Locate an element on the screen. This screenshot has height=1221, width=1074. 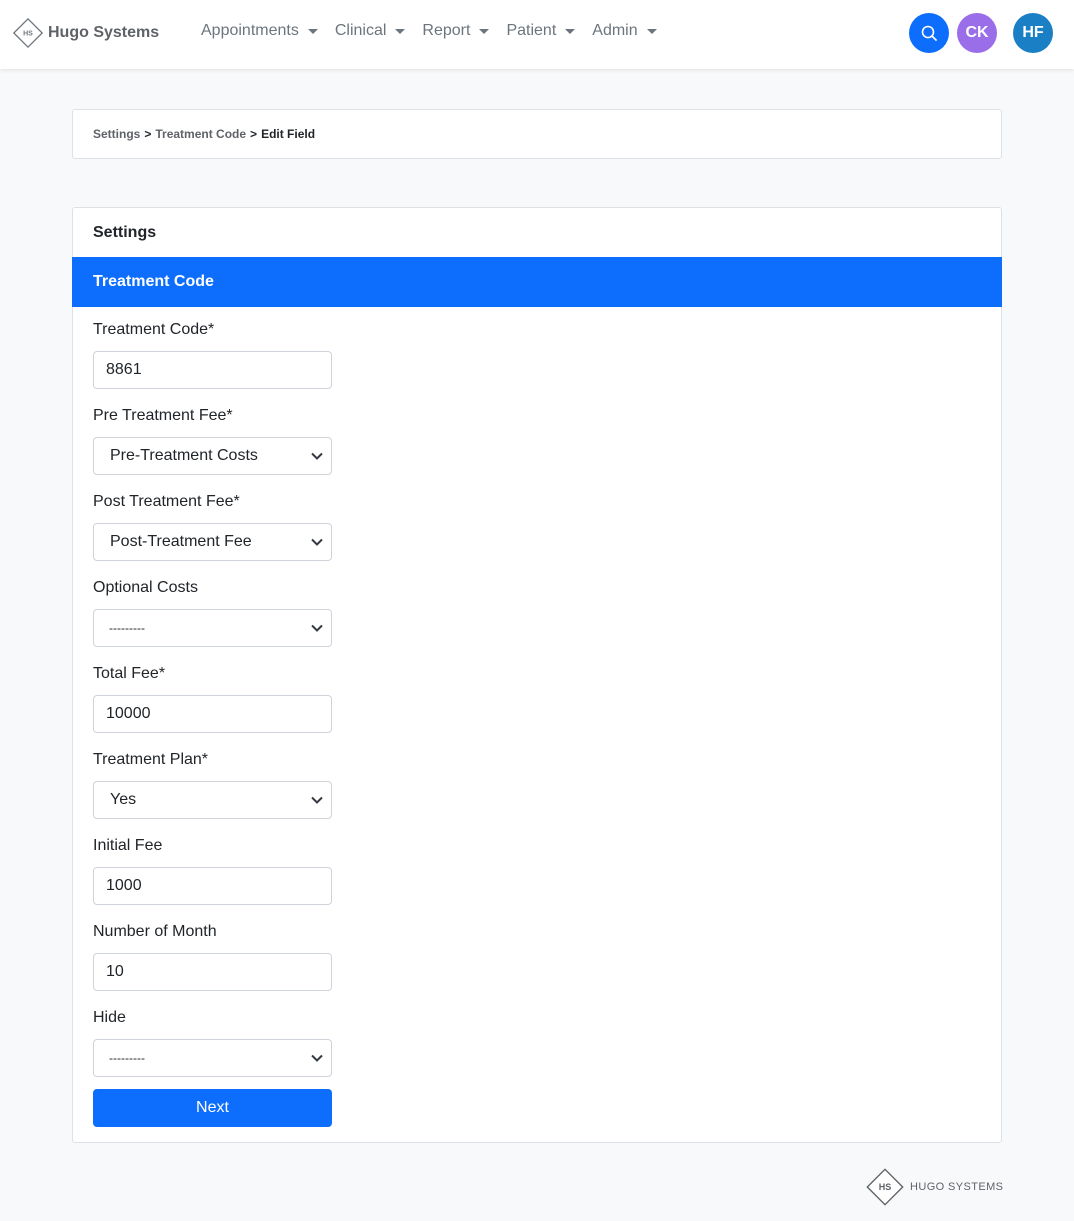
treatment-code-input is located at coordinates (212, 370).